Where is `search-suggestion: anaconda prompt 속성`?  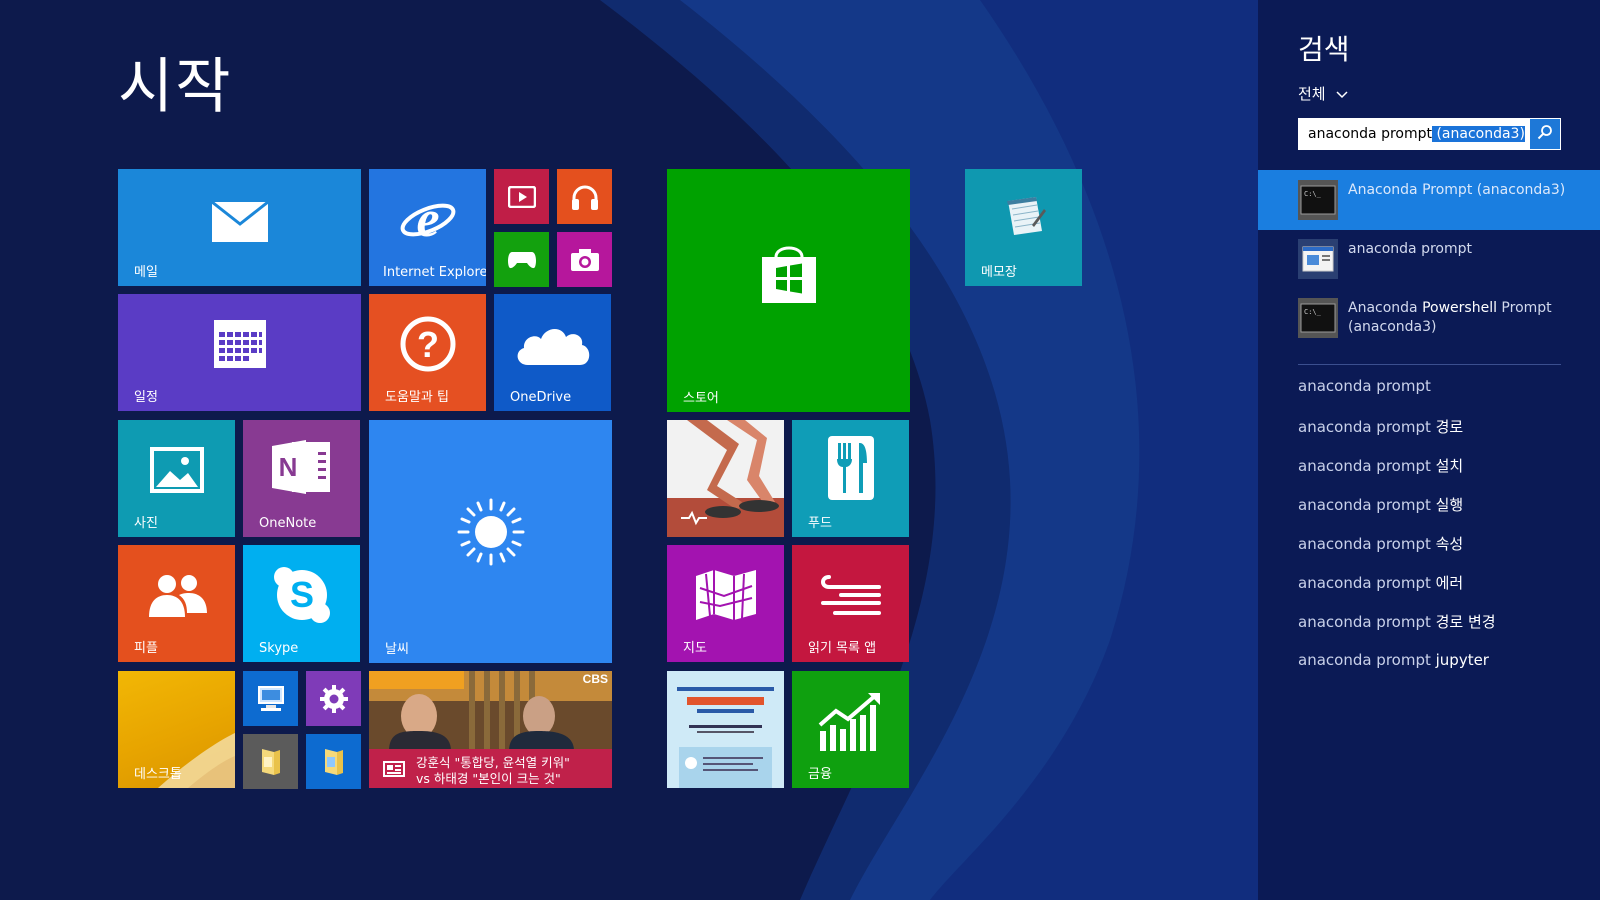 search-suggestion: anaconda prompt 속성 is located at coordinates (1380, 543).